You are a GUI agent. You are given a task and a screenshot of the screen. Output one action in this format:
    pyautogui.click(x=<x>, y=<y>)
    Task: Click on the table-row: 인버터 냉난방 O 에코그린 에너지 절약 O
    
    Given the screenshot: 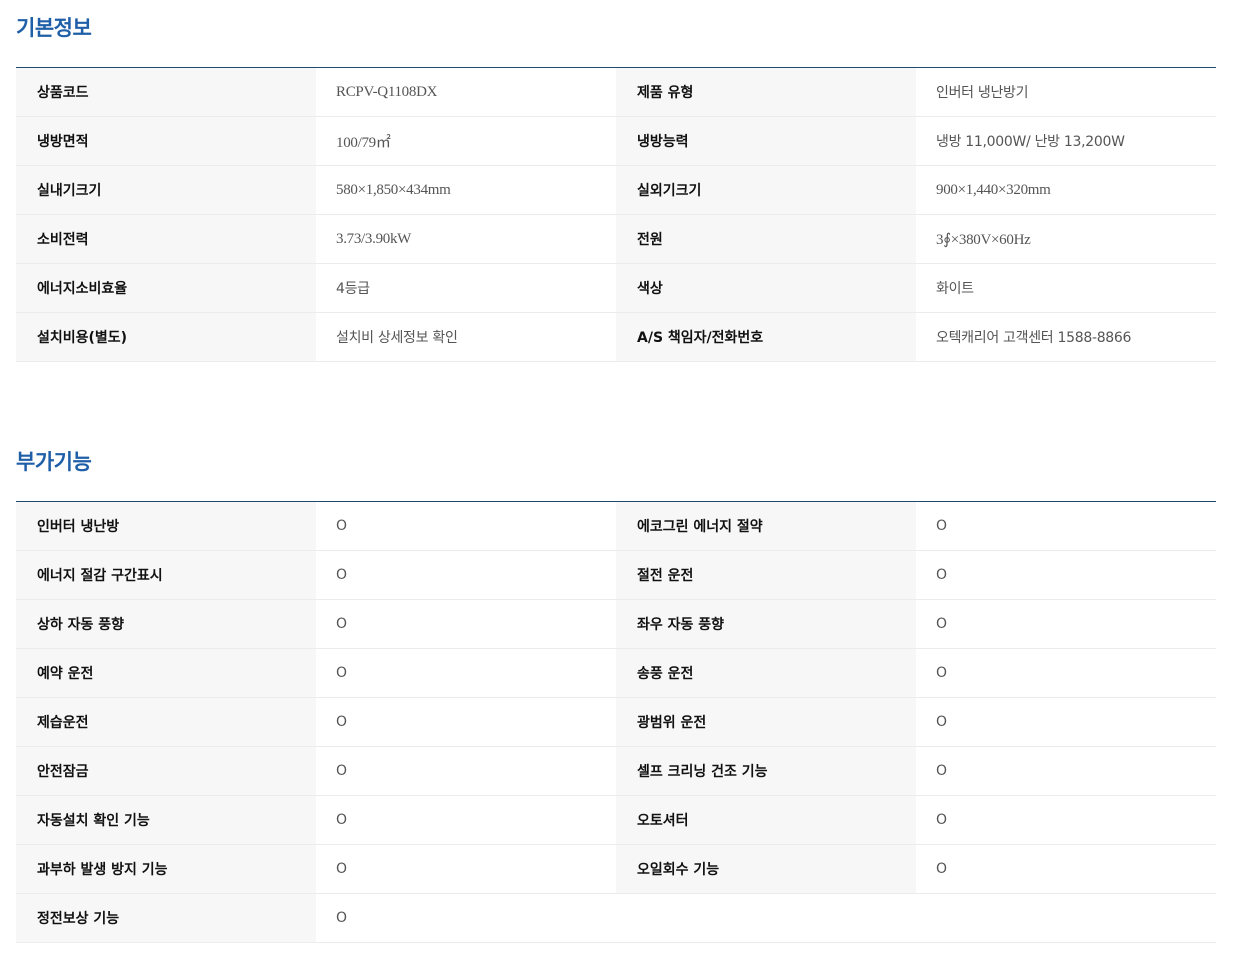 What is the action you would take?
    pyautogui.click(x=616, y=526)
    